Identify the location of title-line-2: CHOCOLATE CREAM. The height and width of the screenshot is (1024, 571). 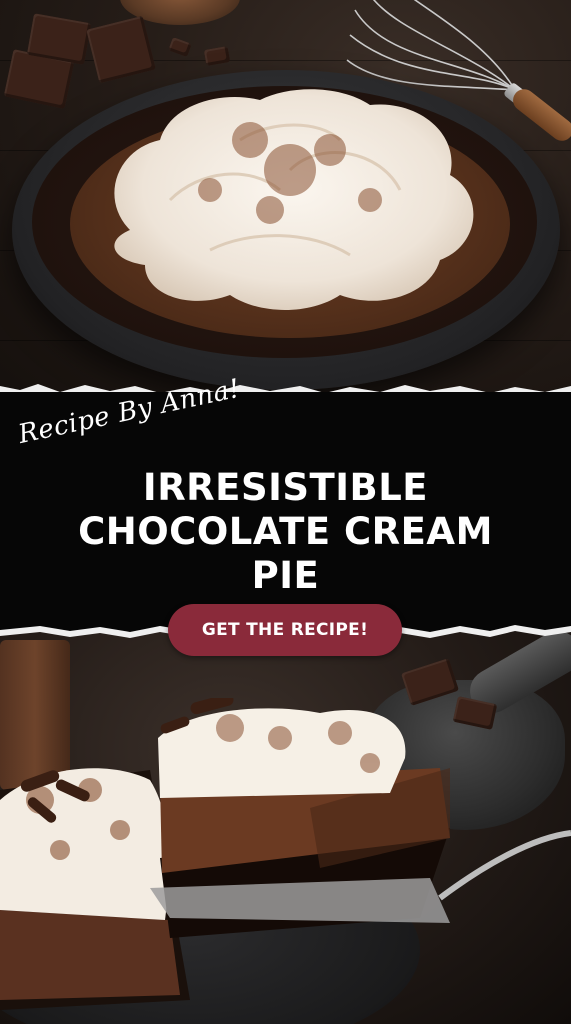
(285, 531).